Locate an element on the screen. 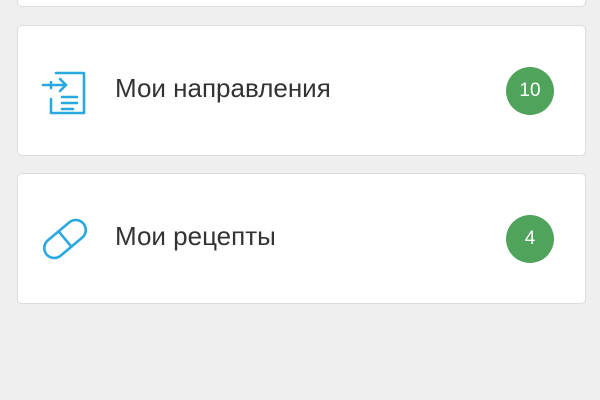 The width and height of the screenshot is (600, 400). menu-item-label: Мои рецепты is located at coordinates (195, 236).